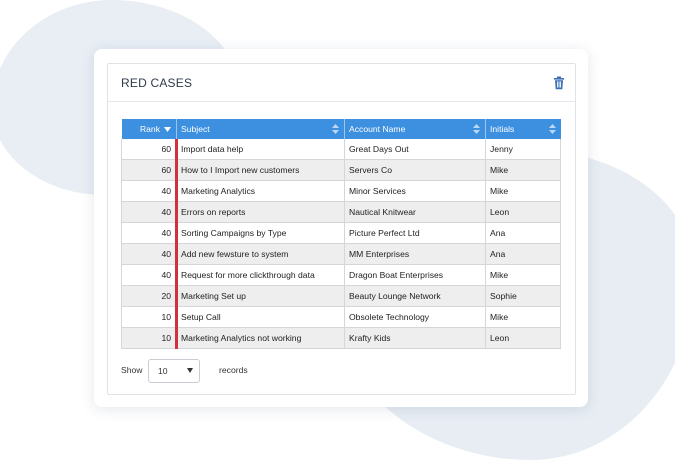  I want to click on table-header-row: Rank Subject Account Name Initials, so click(341, 129).